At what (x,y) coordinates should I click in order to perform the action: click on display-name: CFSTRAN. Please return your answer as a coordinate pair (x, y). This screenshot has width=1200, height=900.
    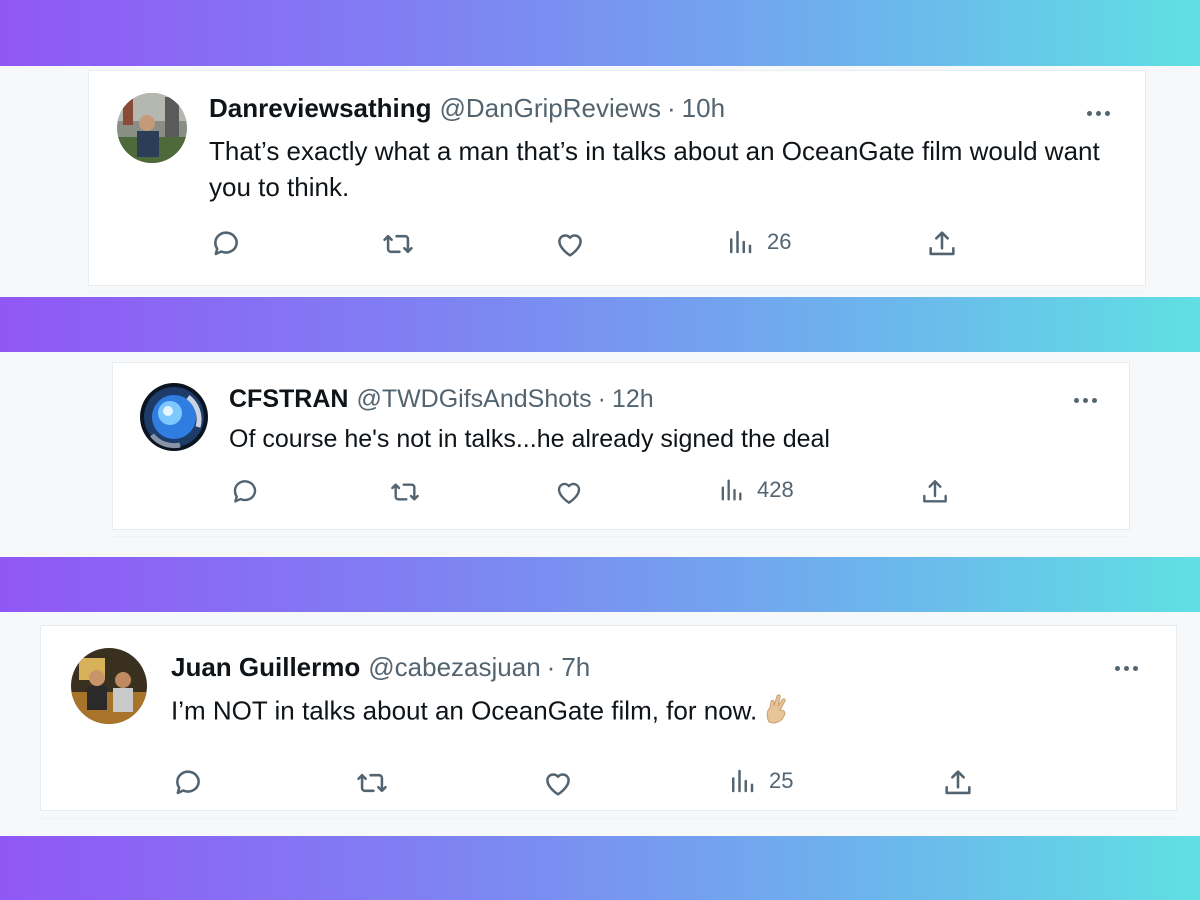
    Looking at the image, I should click on (288, 399).